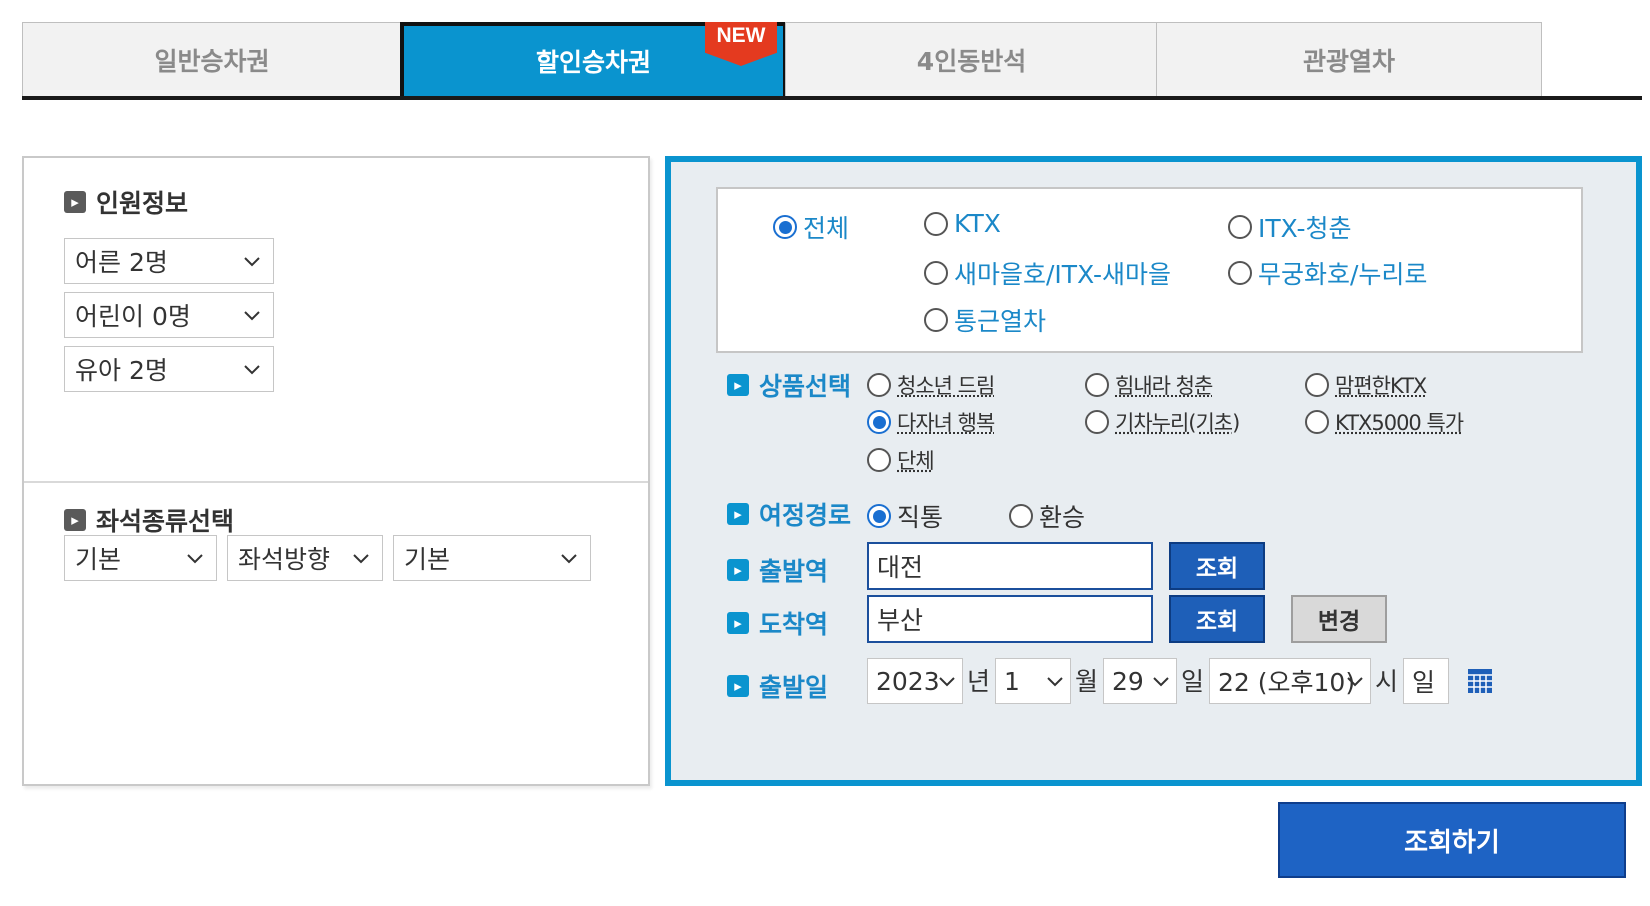  Describe the element at coordinates (1384, 422) in the screenshot. I see `product-ktx5000-radio: KTX5000 특가` at that location.